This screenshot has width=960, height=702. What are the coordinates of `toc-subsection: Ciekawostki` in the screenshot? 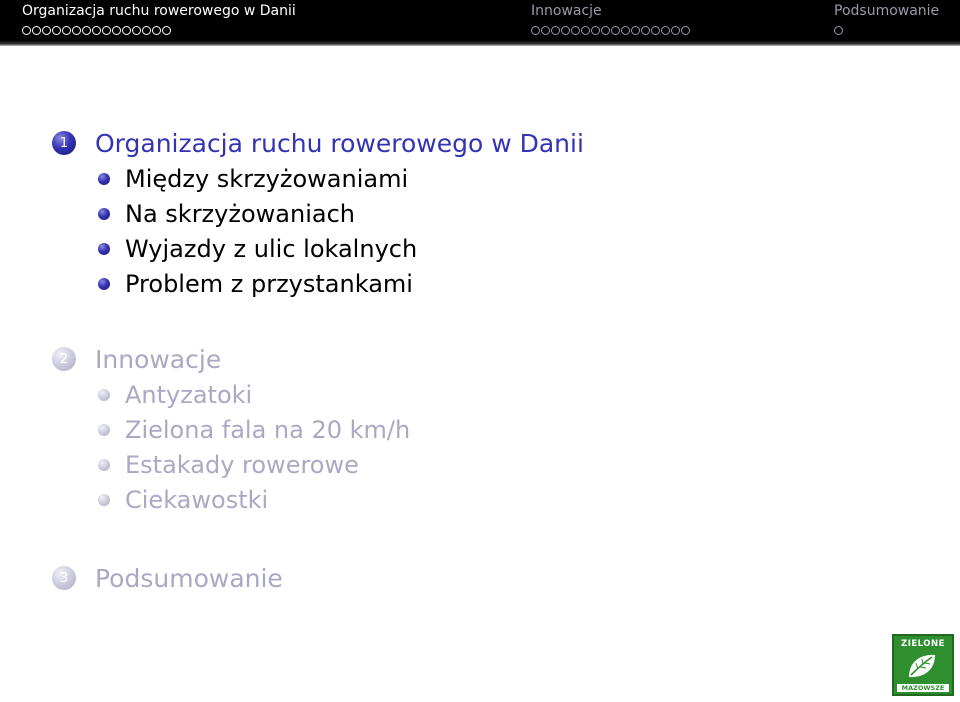 It's located at (318, 499).